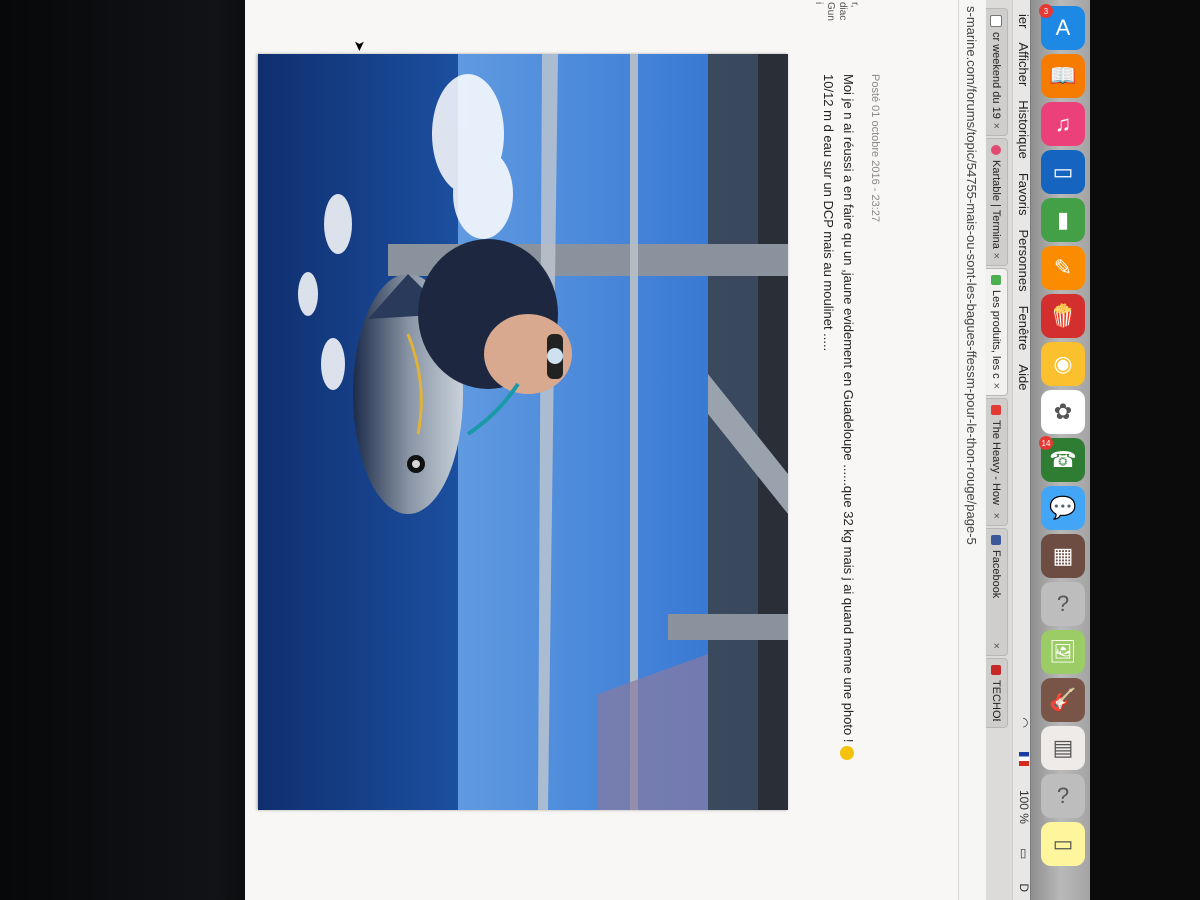  Describe the element at coordinates (996, 574) in the screenshot. I see `tab-label: Facebook` at that location.